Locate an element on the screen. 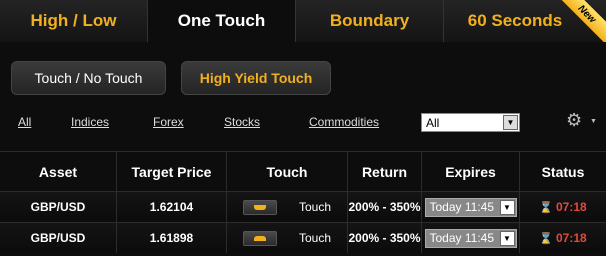 The image size is (606, 256). touch-up-icon is located at coordinates (259, 207).